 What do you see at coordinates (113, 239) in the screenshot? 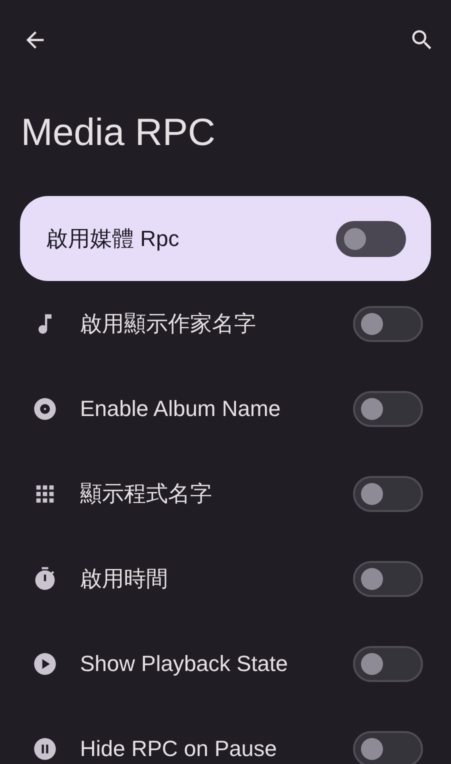
I see `main-toggle-label: 啟用媒體 Rpc` at bounding box center [113, 239].